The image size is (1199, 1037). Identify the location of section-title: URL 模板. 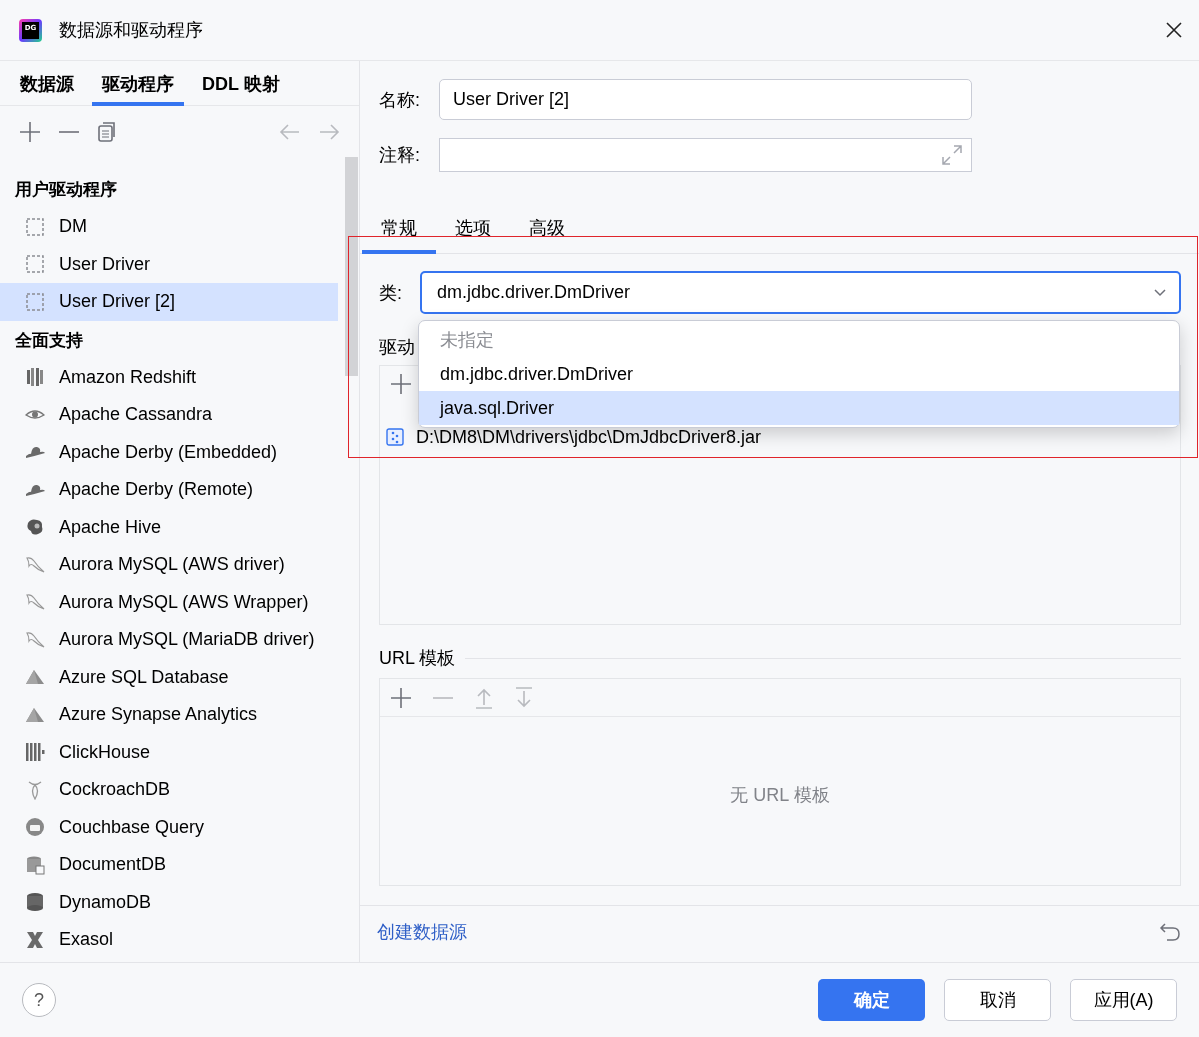
(417, 658).